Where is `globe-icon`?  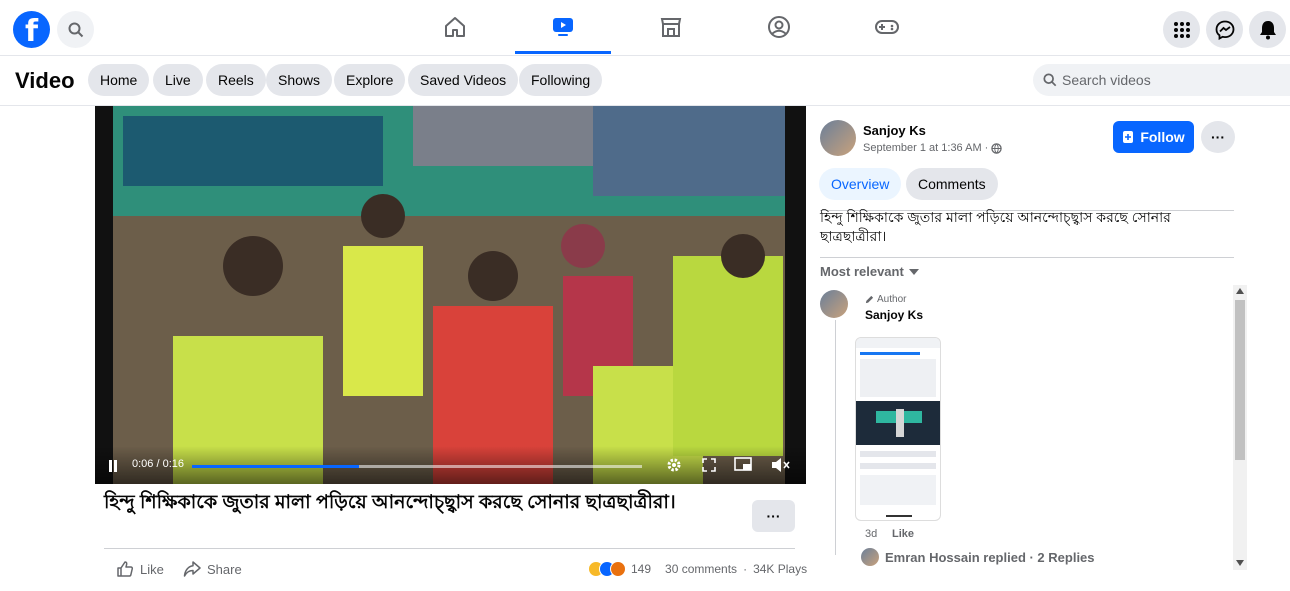 globe-icon is located at coordinates (997, 148).